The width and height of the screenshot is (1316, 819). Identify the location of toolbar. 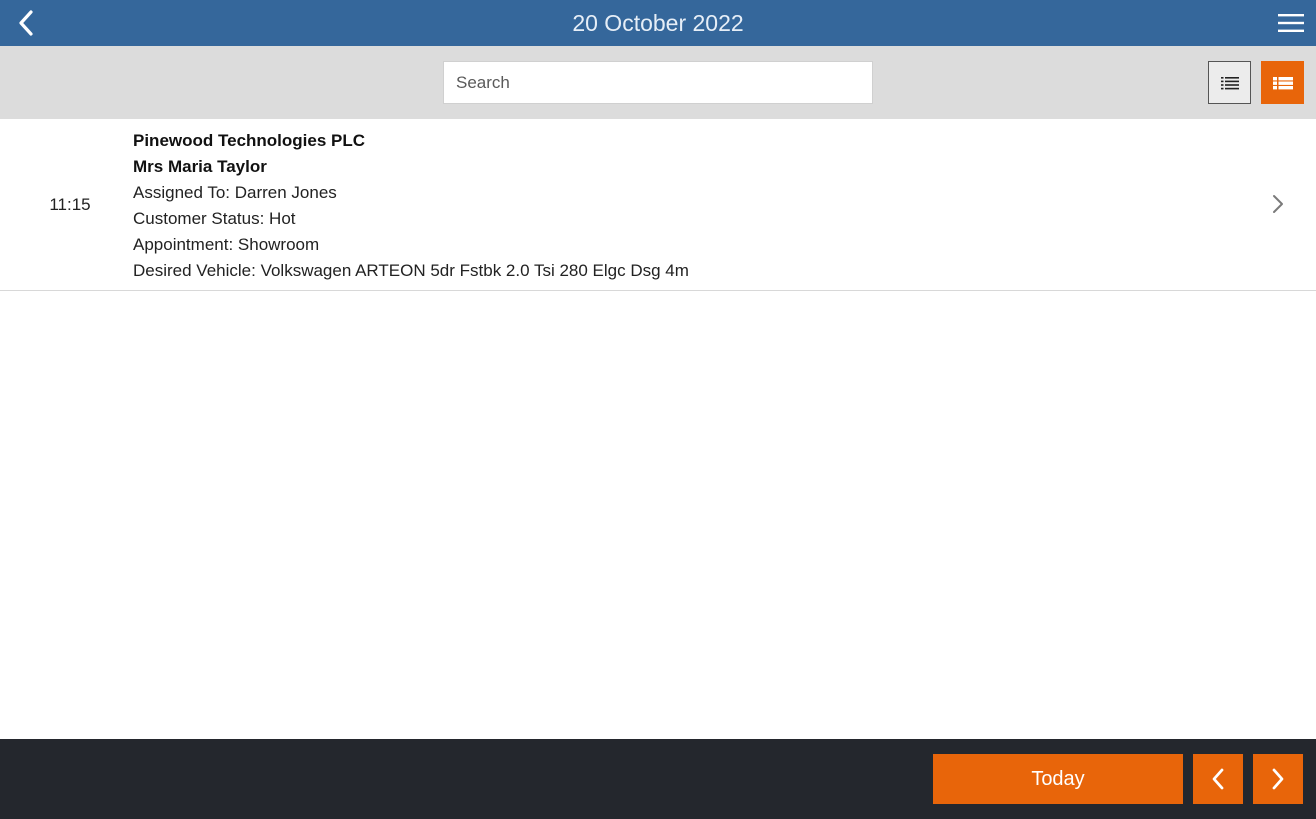
(658, 82).